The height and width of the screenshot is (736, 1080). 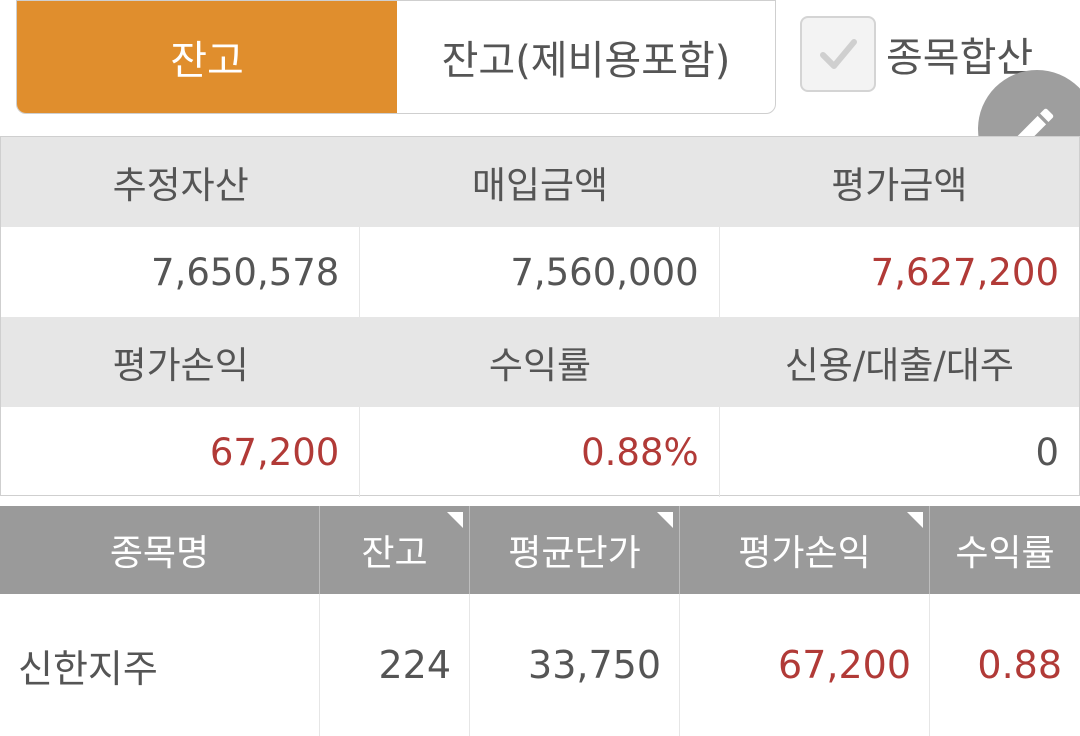 What do you see at coordinates (586, 57) in the screenshot?
I see `balance-with-fees-tab: 잔고(제비용포함)` at bounding box center [586, 57].